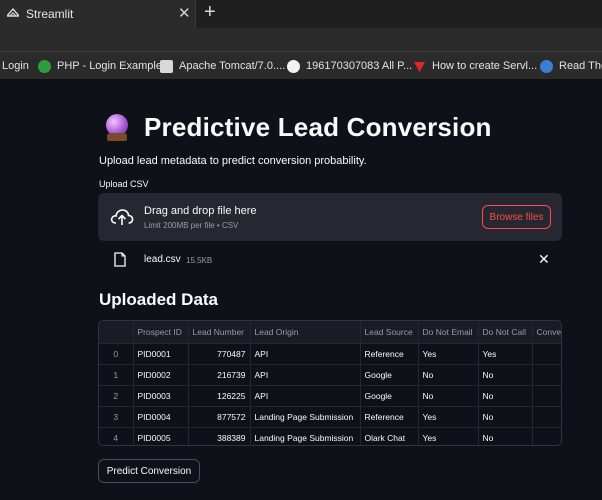 The width and height of the screenshot is (602, 500). What do you see at coordinates (330, 260) in the screenshot?
I see `uploaded-file-row: lead.csv 15.5KB ✕` at bounding box center [330, 260].